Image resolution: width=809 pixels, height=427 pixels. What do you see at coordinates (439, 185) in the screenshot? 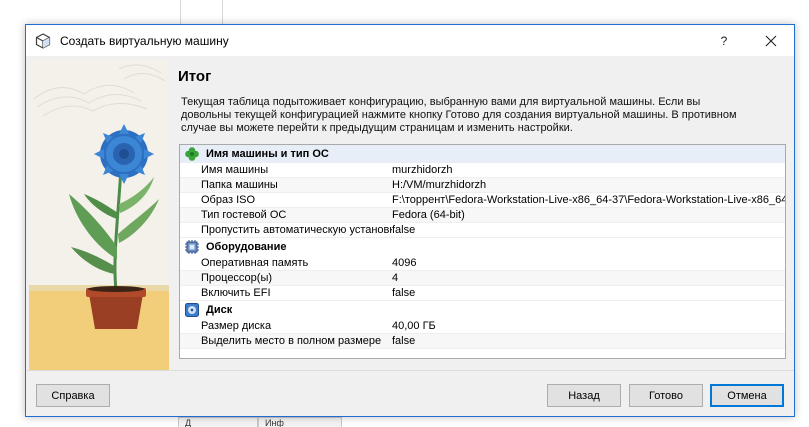
I see `row-value: H:/VM/murzhidorzh` at bounding box center [439, 185].